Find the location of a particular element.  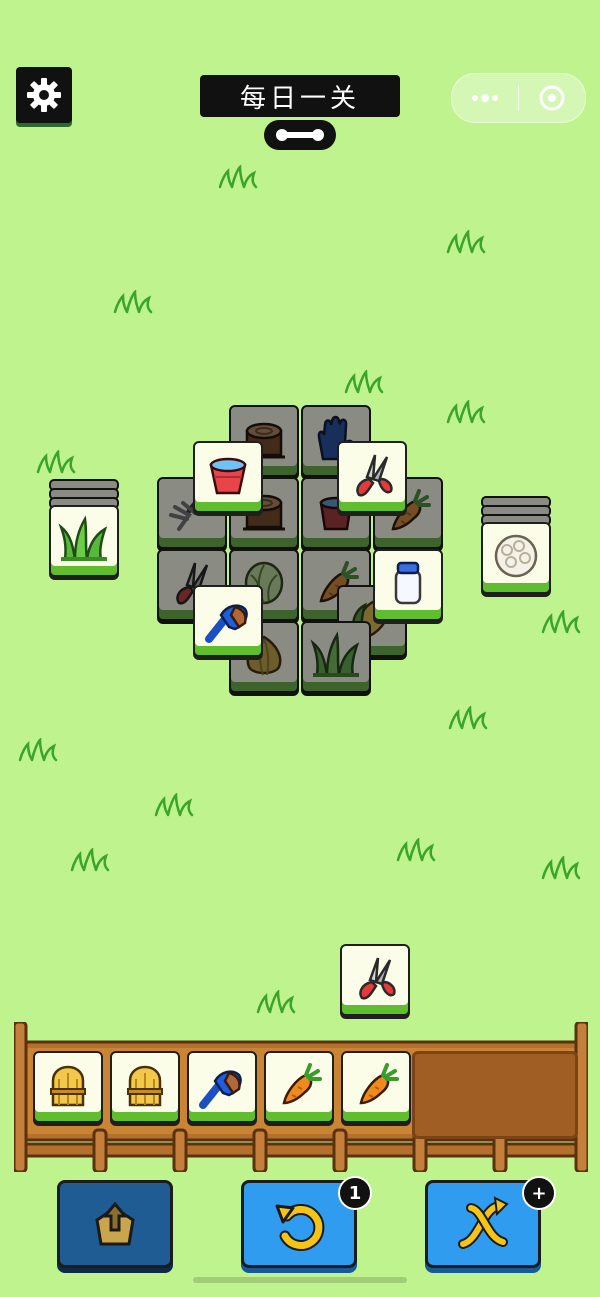

page-title: 每日一关 is located at coordinates (300, 96).